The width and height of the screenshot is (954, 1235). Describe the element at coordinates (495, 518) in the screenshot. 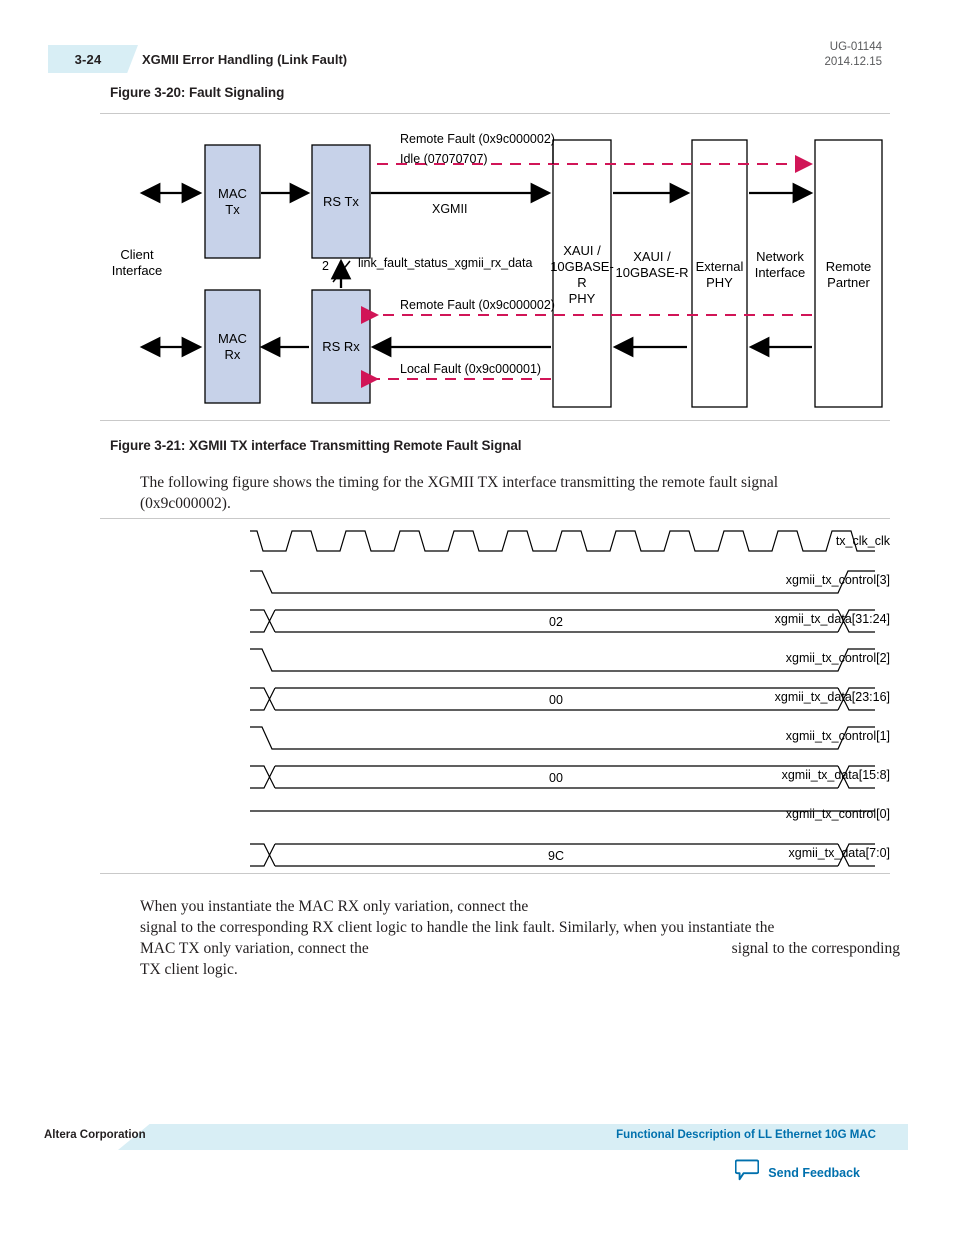

I see `figure-321-top-rule` at that location.